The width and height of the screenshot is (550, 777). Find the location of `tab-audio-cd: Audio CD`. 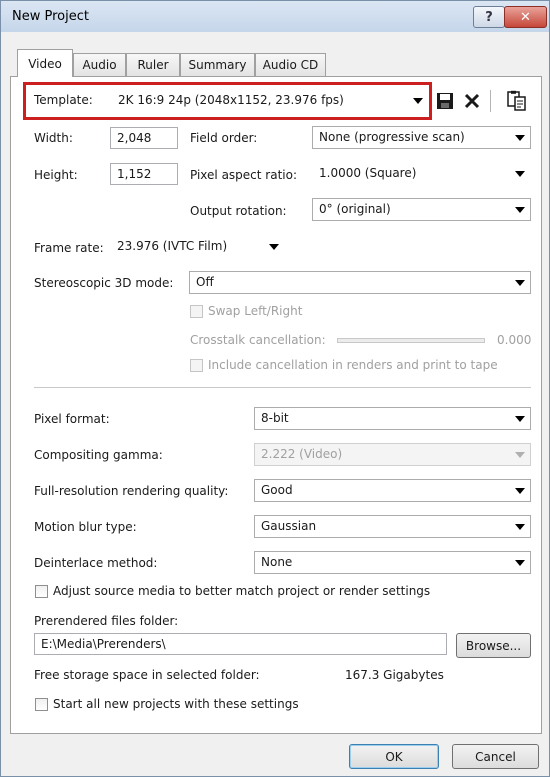

tab-audio-cd: Audio CD is located at coordinates (290, 64).